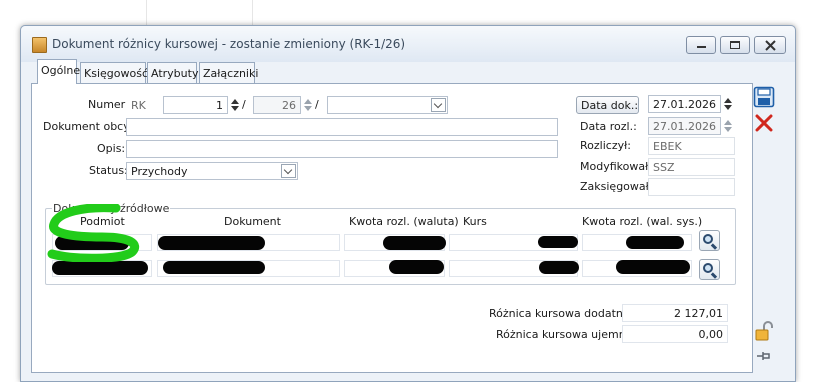 This screenshot has width=835, height=382. What do you see at coordinates (39, 45) in the screenshot?
I see `document-icon` at bounding box center [39, 45].